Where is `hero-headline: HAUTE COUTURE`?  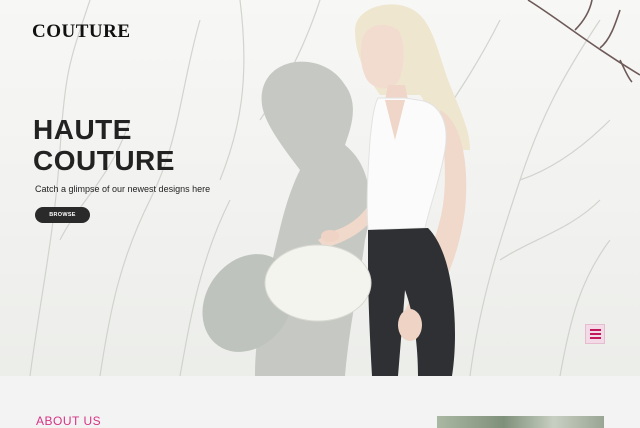
hero-headline: HAUTE COUTURE is located at coordinates (104, 145).